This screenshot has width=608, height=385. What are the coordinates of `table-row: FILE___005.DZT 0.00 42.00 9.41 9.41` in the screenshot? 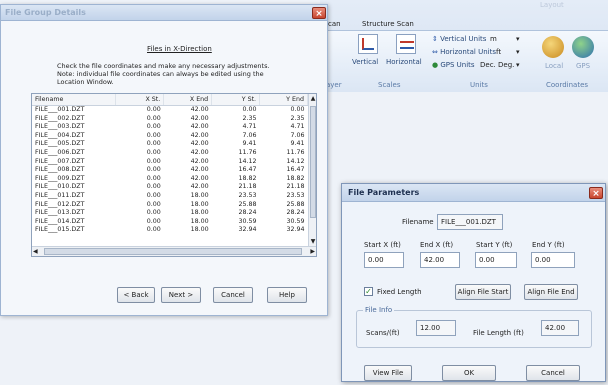 It's located at (170, 144).